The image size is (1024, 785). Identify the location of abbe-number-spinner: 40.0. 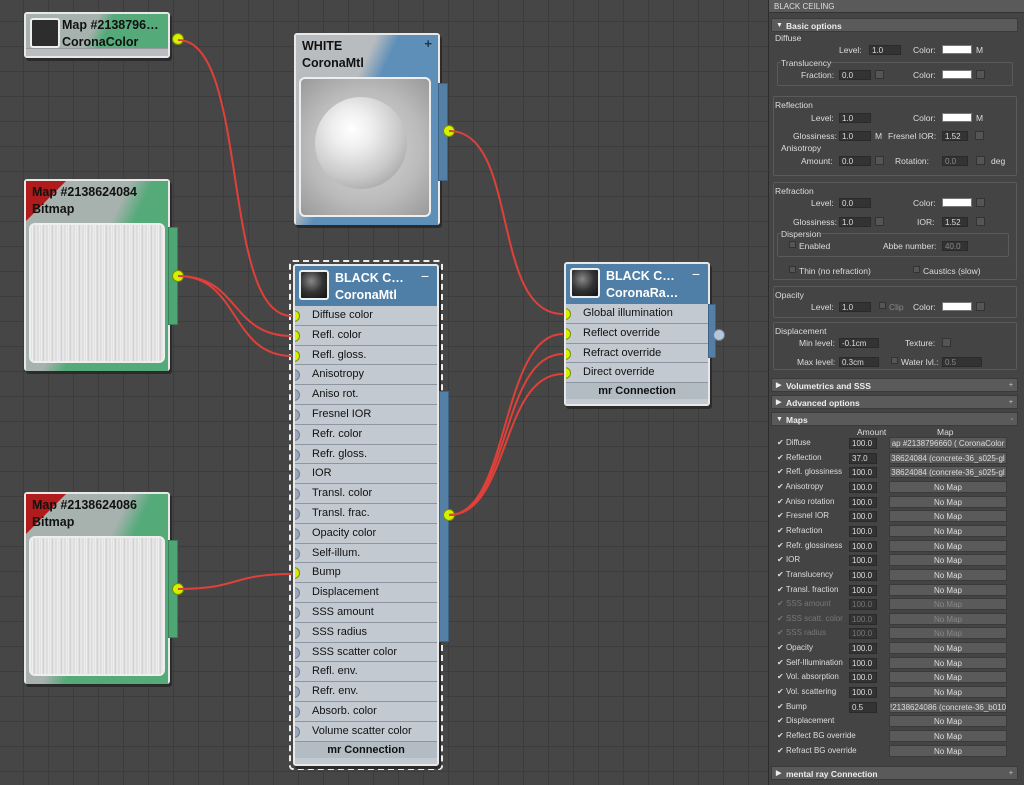
(955, 246).